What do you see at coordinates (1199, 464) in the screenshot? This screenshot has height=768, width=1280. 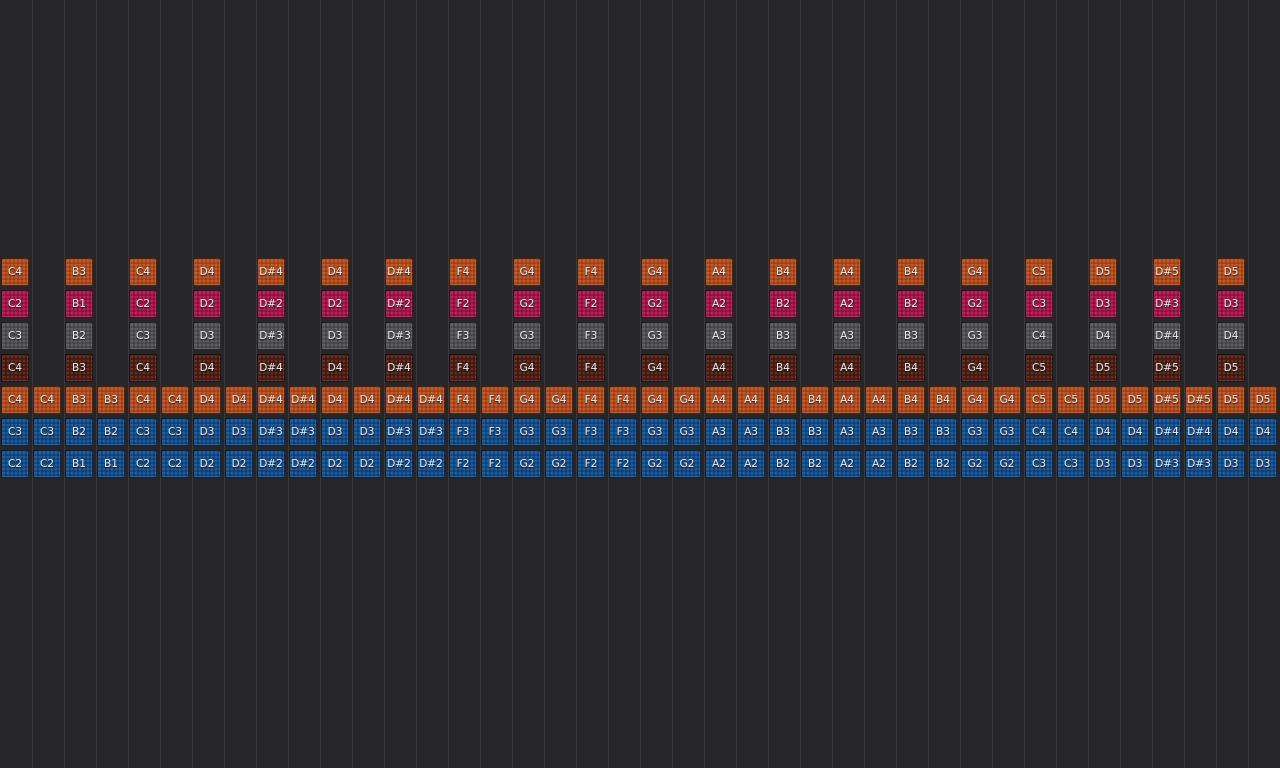 I see `note-block-blue-lower: D#3` at bounding box center [1199, 464].